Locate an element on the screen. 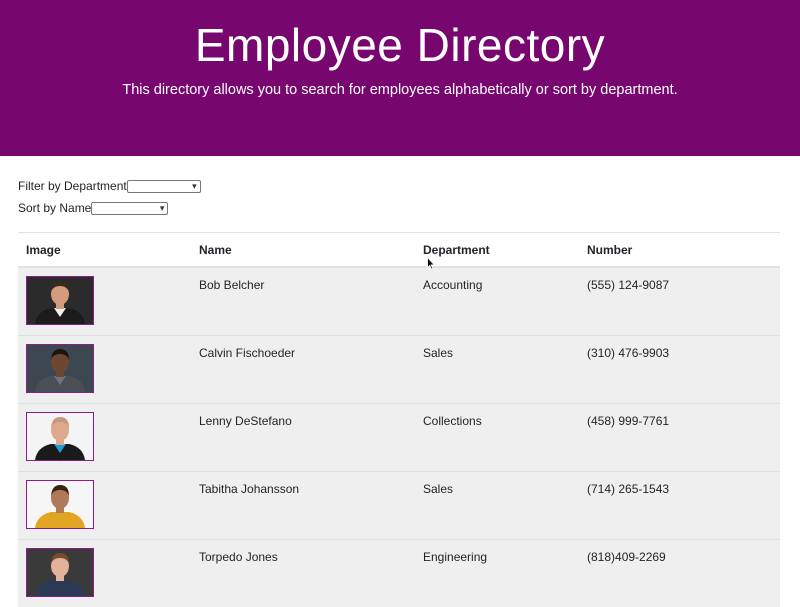 The image size is (800, 607). column-header-image: Image is located at coordinates (104, 250).